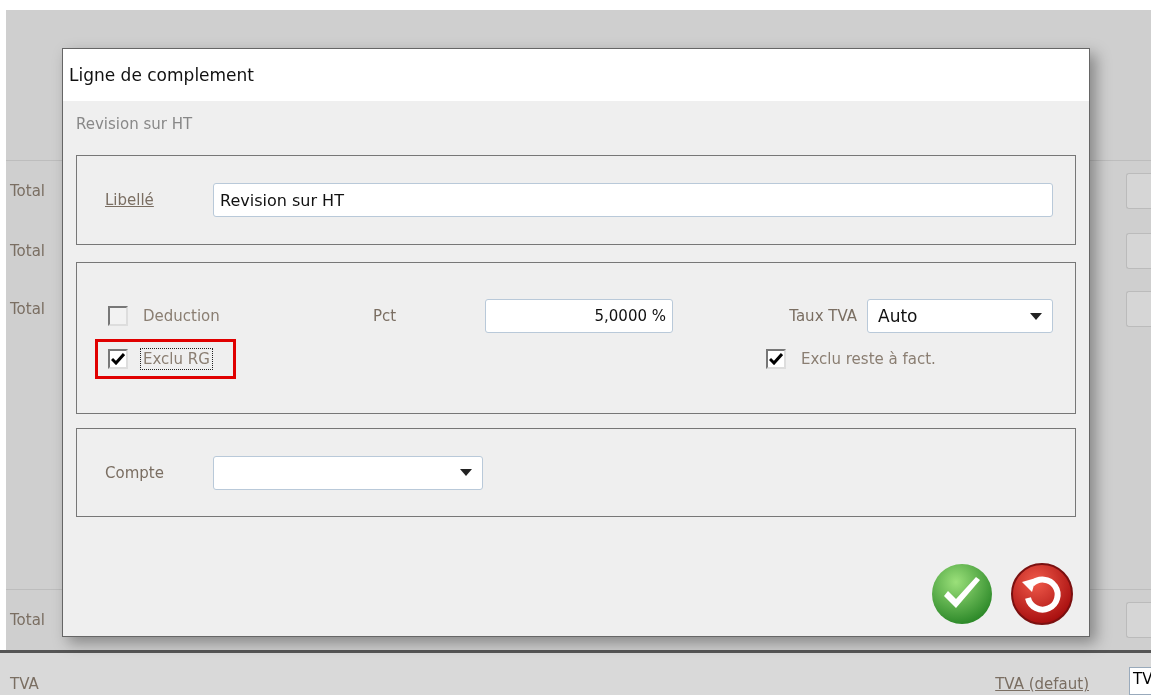  What do you see at coordinates (633, 200) in the screenshot?
I see `libelle-field: Revision sur HT` at bounding box center [633, 200].